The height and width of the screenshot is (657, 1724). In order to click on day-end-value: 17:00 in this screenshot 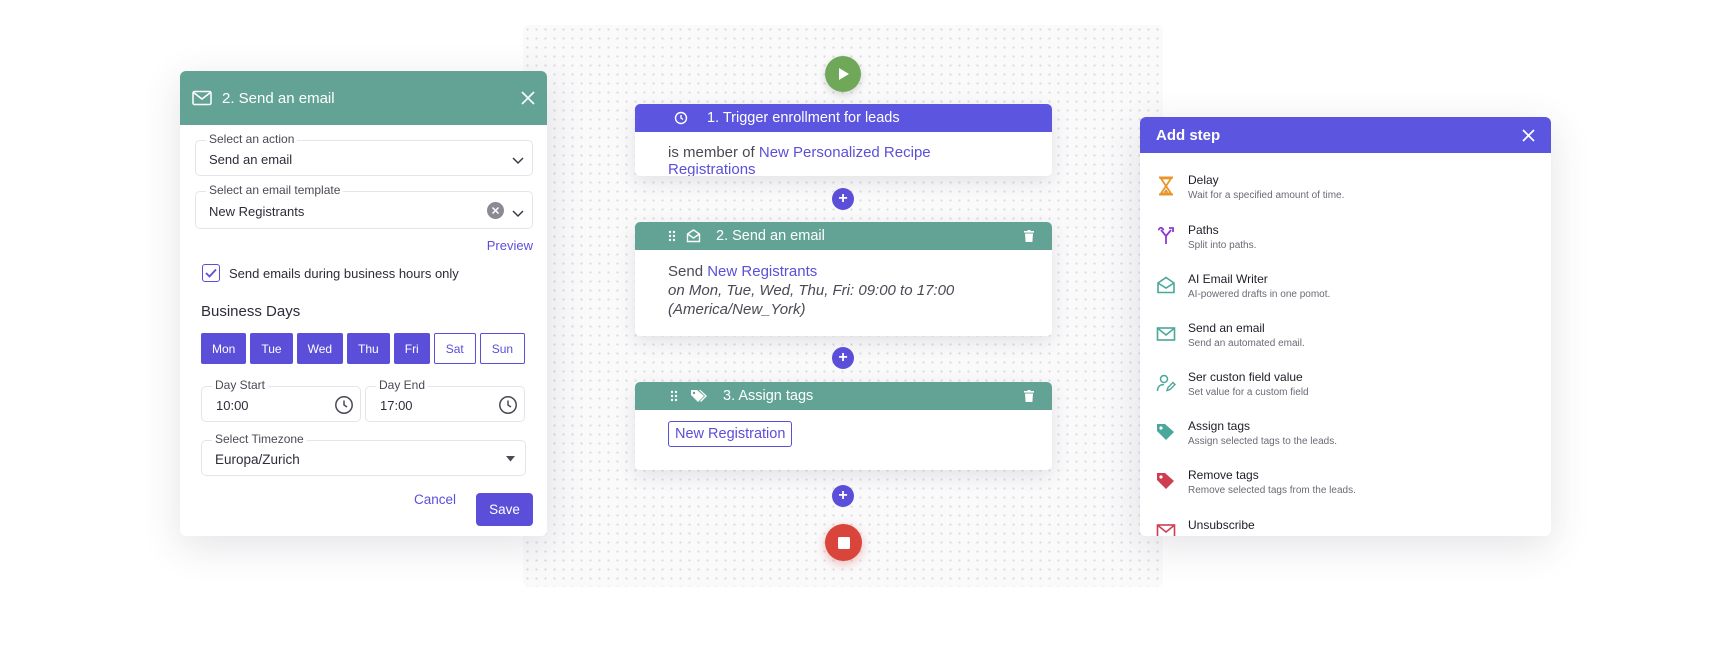, I will do `click(396, 405)`.